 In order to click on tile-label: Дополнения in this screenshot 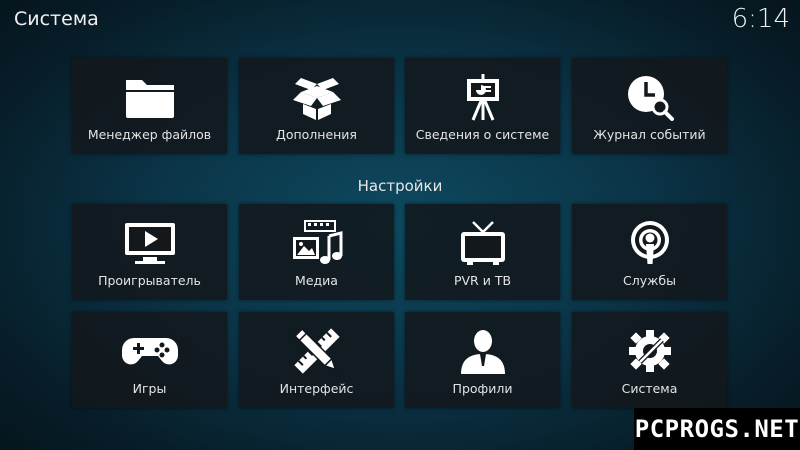, I will do `click(316, 134)`.